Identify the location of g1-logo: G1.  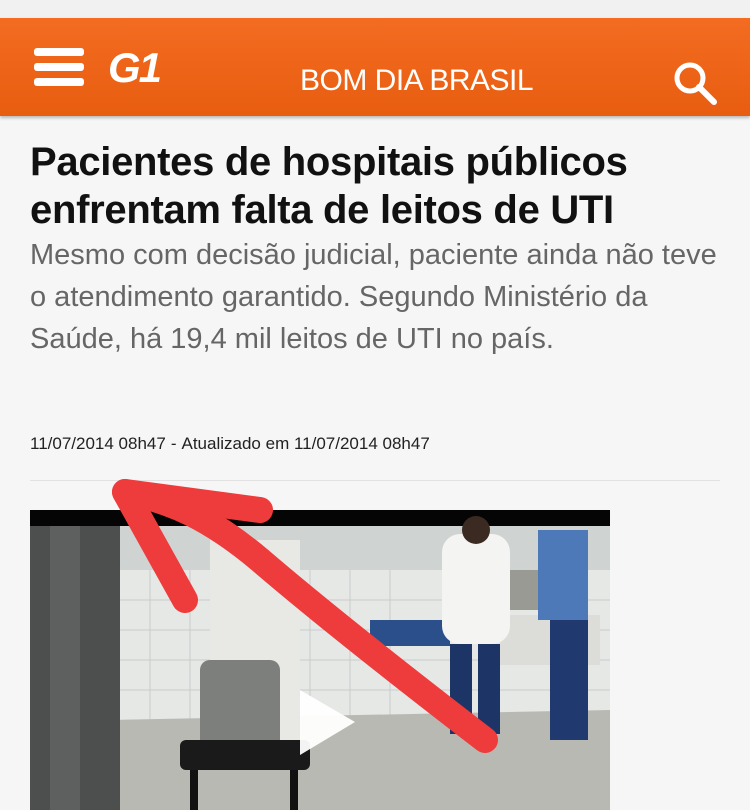
(135, 68).